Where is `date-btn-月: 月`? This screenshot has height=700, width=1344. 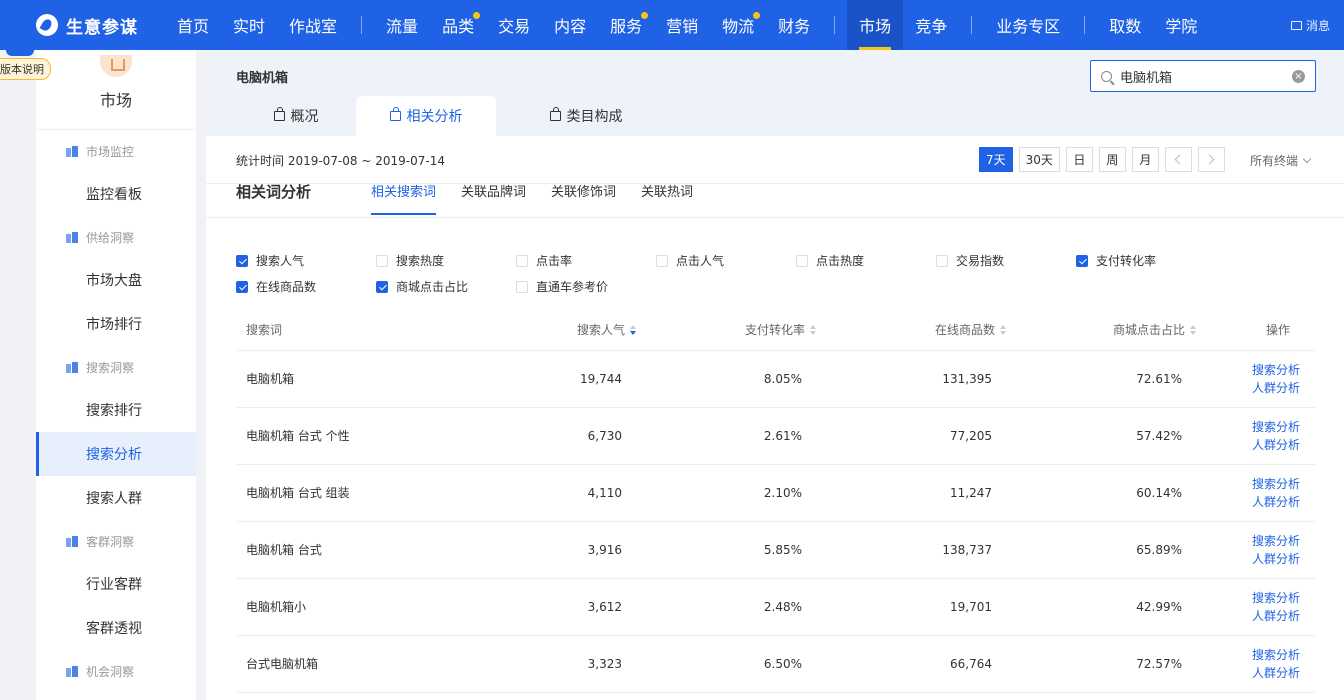 date-btn-月: 月 is located at coordinates (1145, 159).